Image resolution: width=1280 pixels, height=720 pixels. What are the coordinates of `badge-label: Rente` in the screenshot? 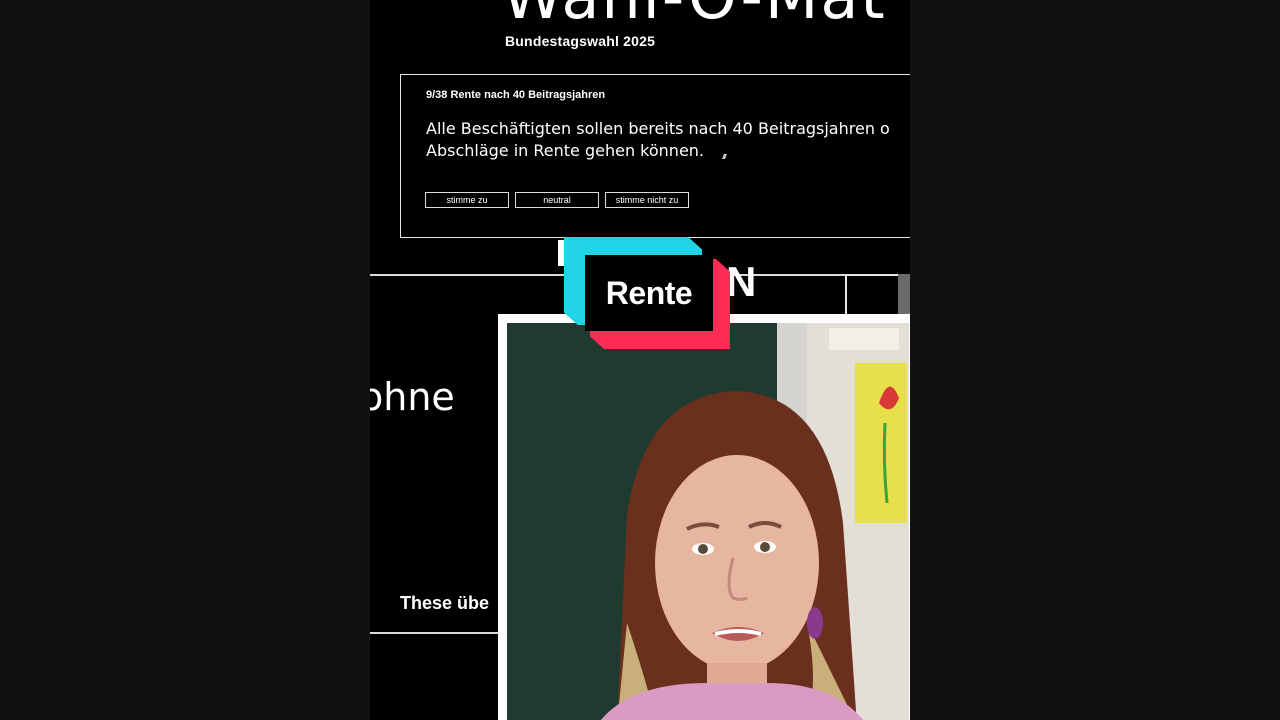 It's located at (649, 292).